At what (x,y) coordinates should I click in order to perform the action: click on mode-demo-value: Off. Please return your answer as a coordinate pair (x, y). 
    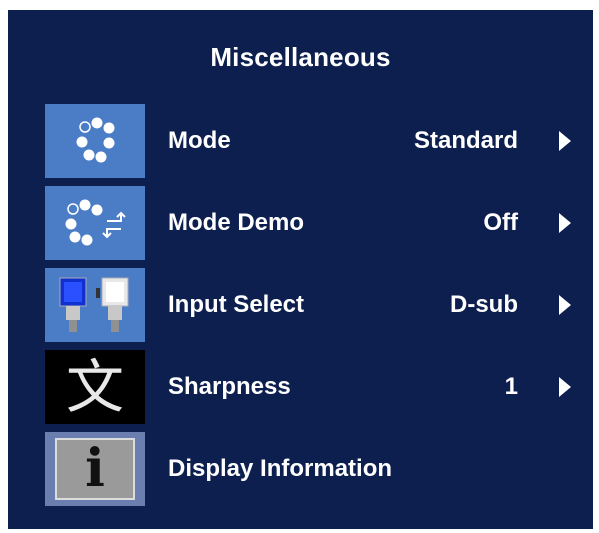
    Looking at the image, I should click on (500, 222).